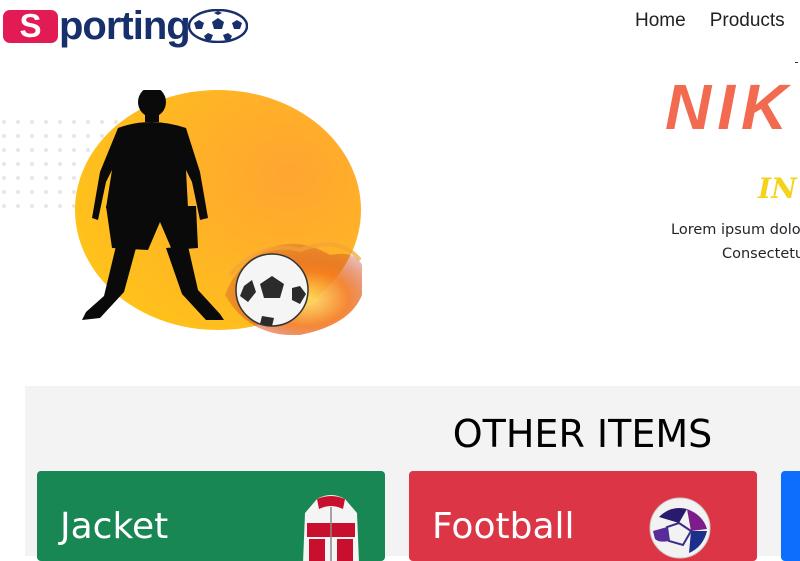 The image size is (800, 561). What do you see at coordinates (582, 434) in the screenshot?
I see `section-heading: OTHER ITEMS` at bounding box center [582, 434].